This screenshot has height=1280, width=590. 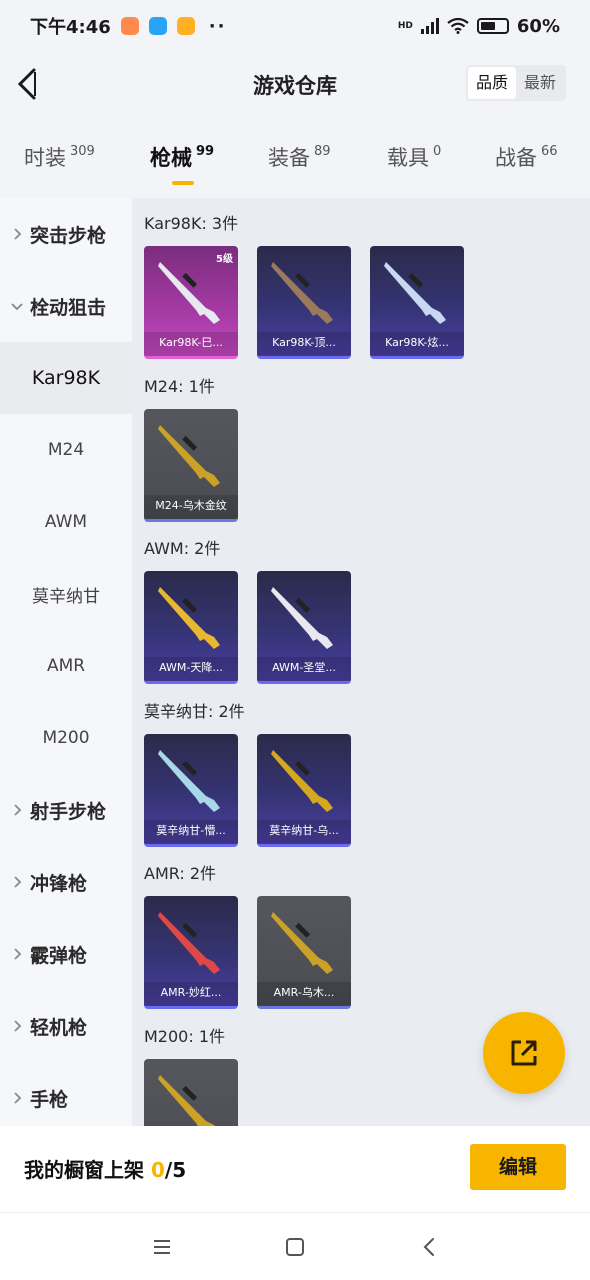 I want to click on weapon-skin-card: M24-乌木金纹, so click(x=191, y=465).